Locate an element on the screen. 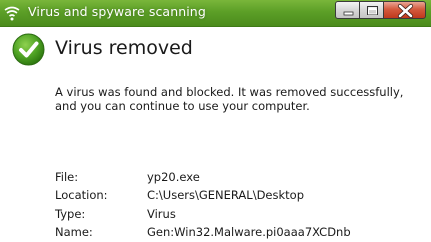 This screenshot has width=431, height=242. type-value: Virus is located at coordinates (161, 214).